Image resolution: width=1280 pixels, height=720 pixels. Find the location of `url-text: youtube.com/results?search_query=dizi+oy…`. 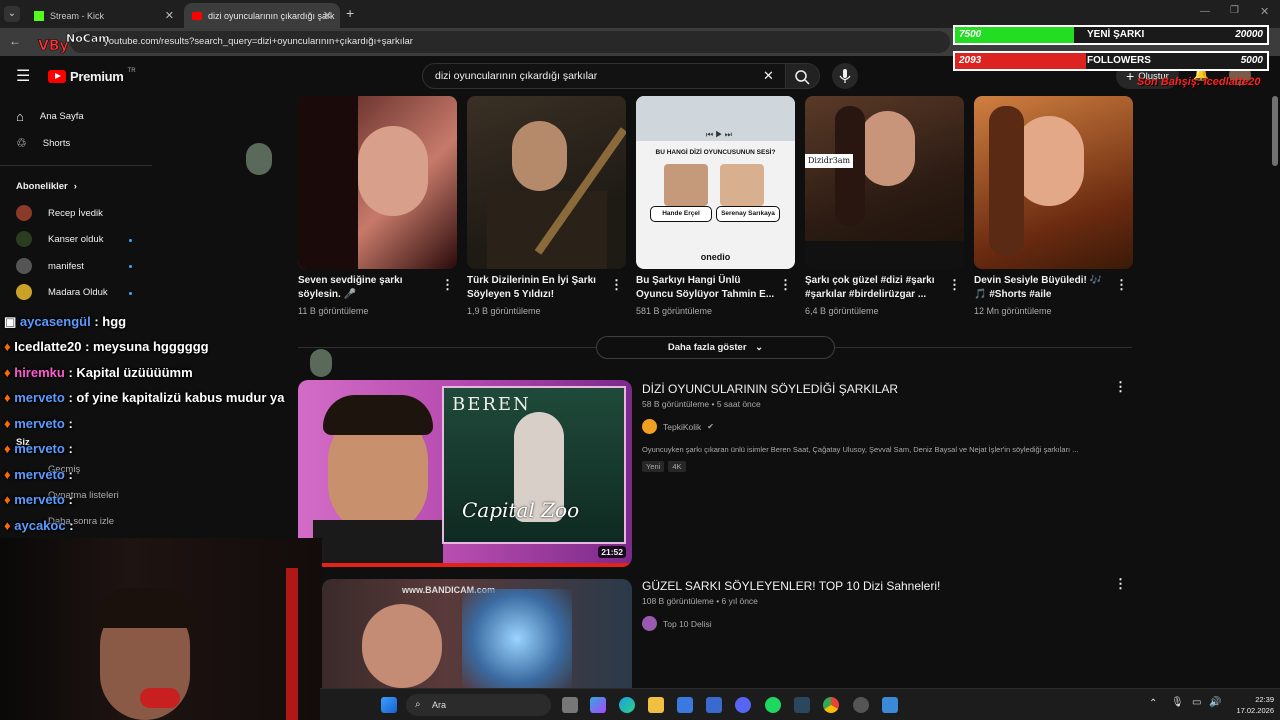

url-text: youtube.com/results?search_query=dizi+oy… is located at coordinates (258, 41).